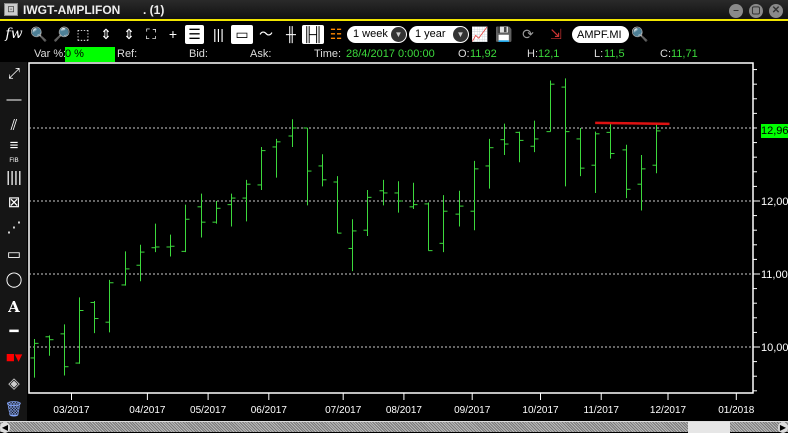  Describe the element at coordinates (774, 348) in the screenshot. I see `y-tick-label: 10,00` at that location.